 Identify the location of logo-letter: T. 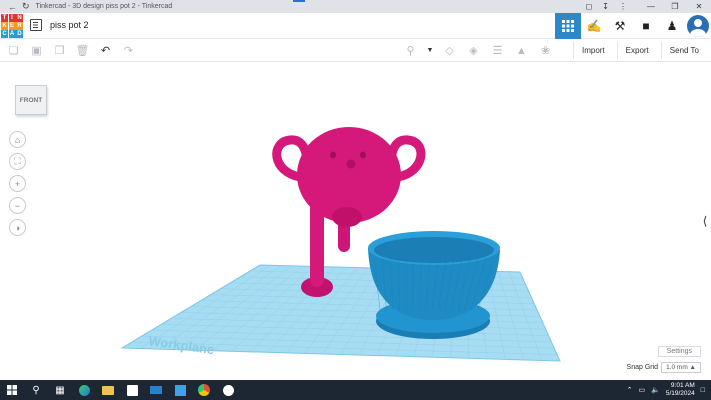
(4, 18).